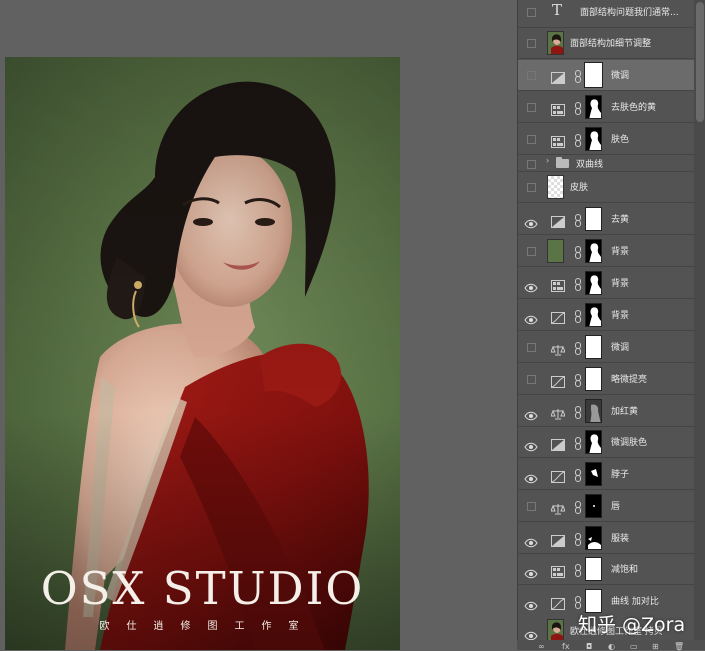 Image resolution: width=705 pixels, height=651 pixels. I want to click on layer-row: › 双曲线, so click(606, 163).